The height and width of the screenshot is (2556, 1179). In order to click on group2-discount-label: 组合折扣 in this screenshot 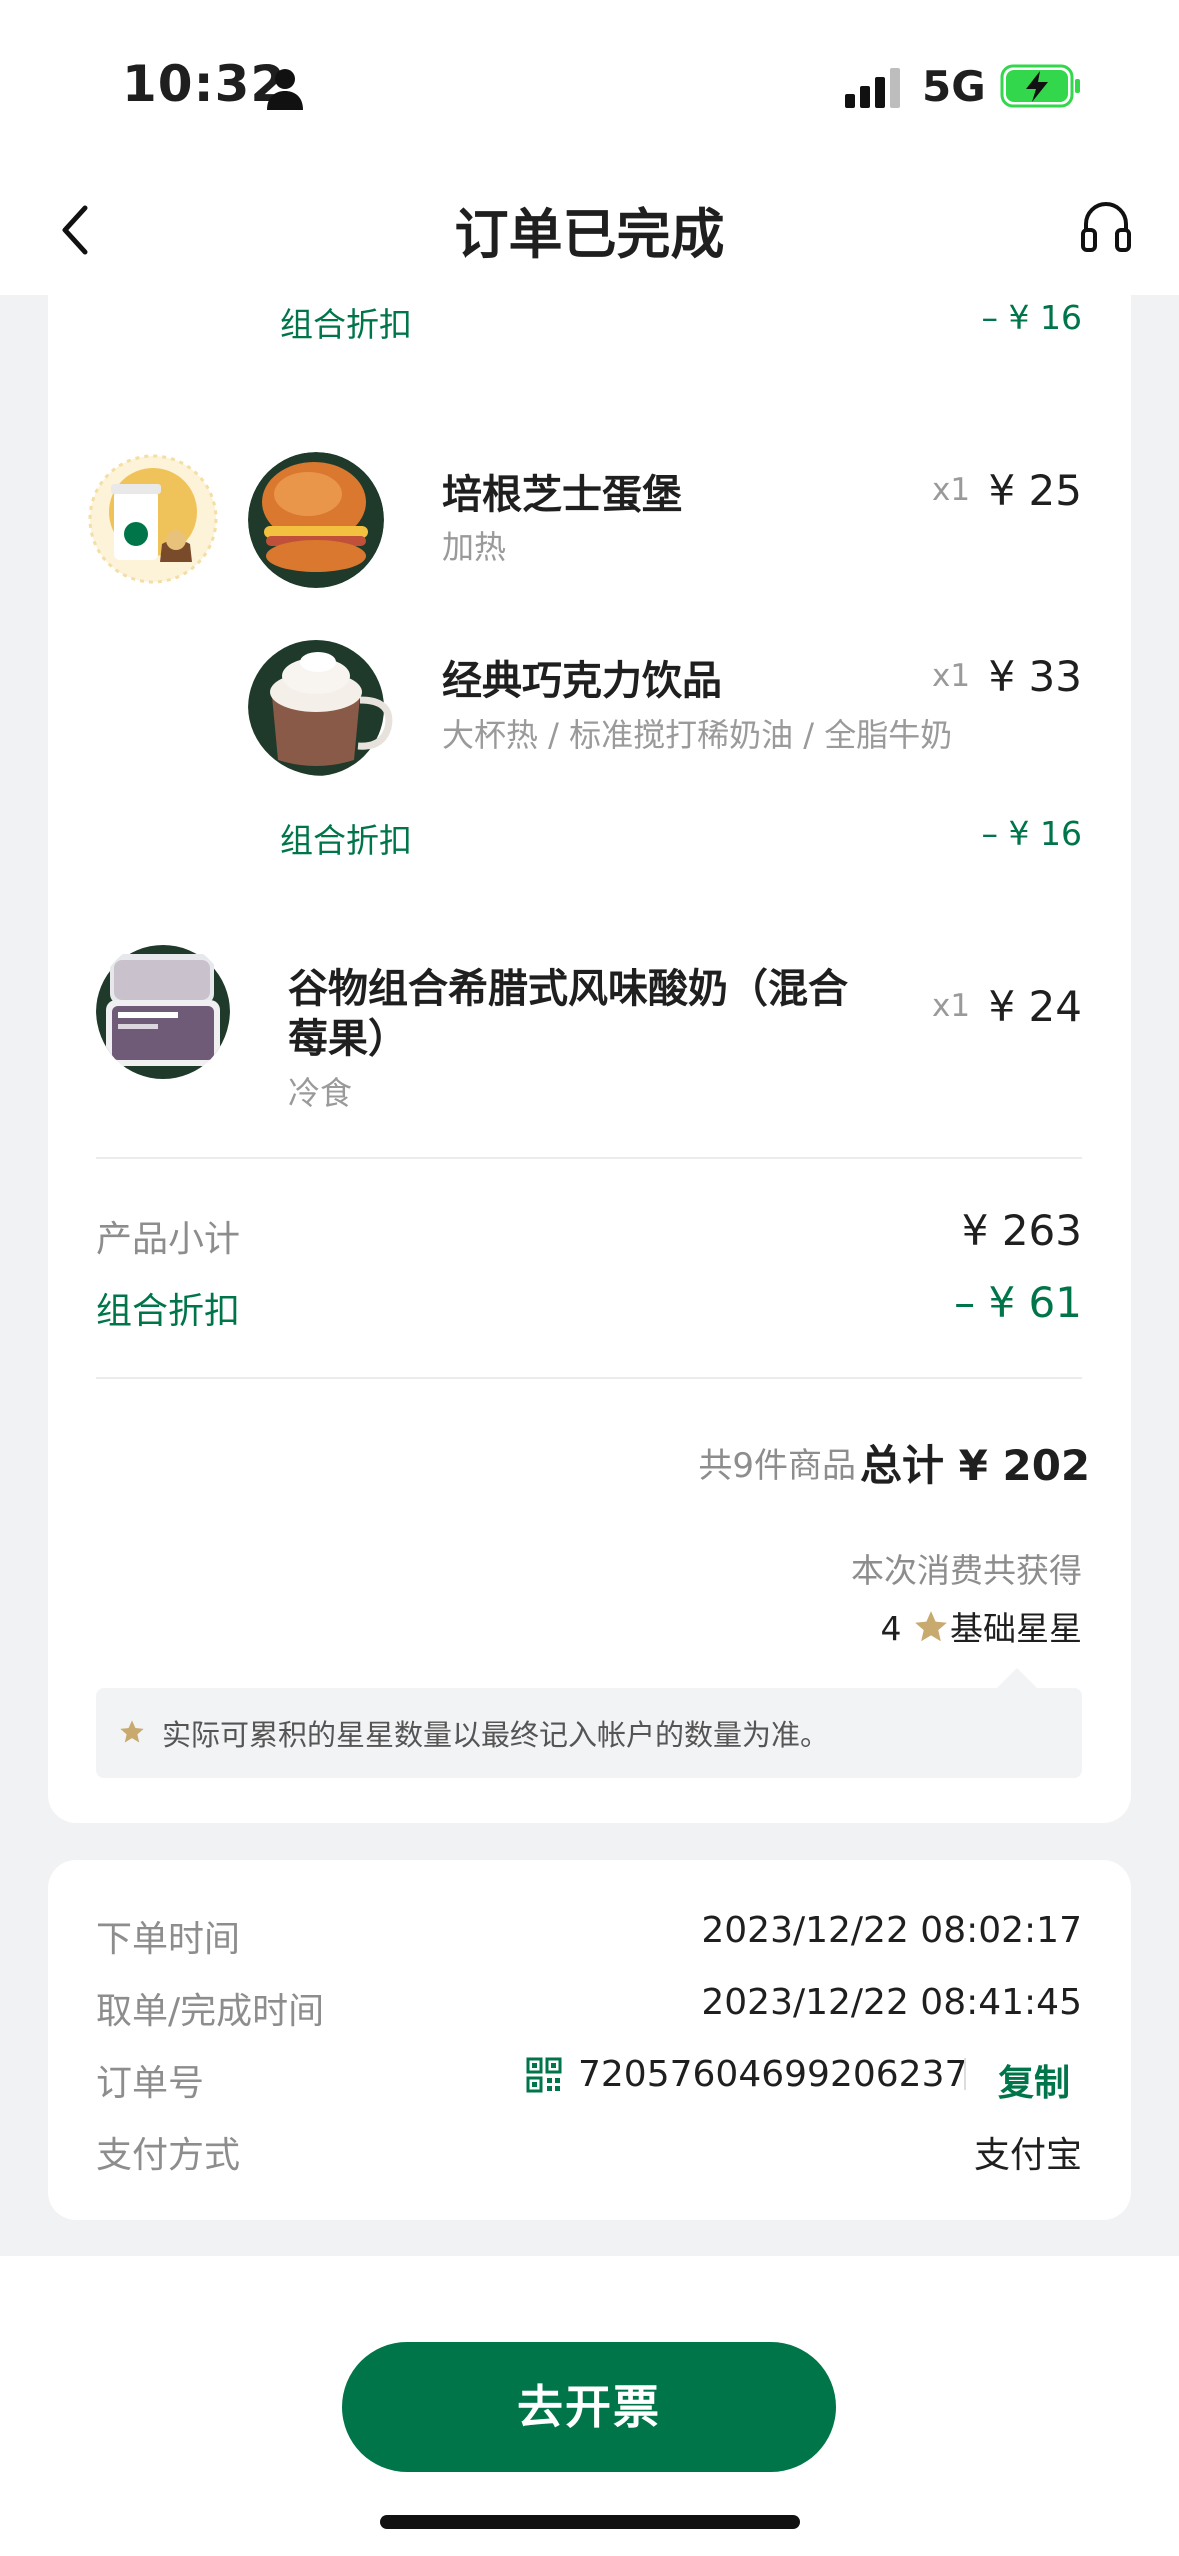, I will do `click(346, 840)`.